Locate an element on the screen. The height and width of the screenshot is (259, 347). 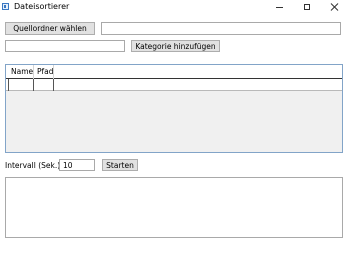
minimize-icon is located at coordinates (279, 7).